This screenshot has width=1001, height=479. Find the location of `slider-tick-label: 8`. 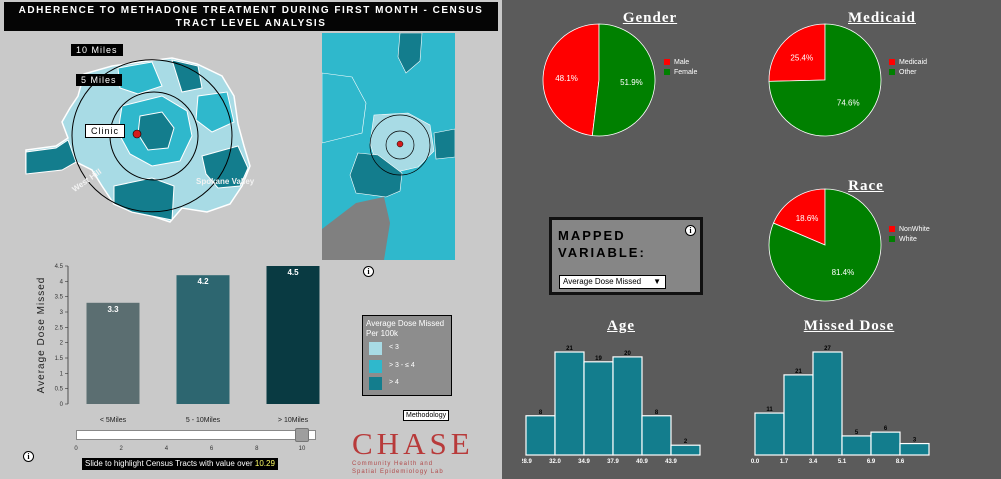

slider-tick-label: 8 is located at coordinates (257, 449).